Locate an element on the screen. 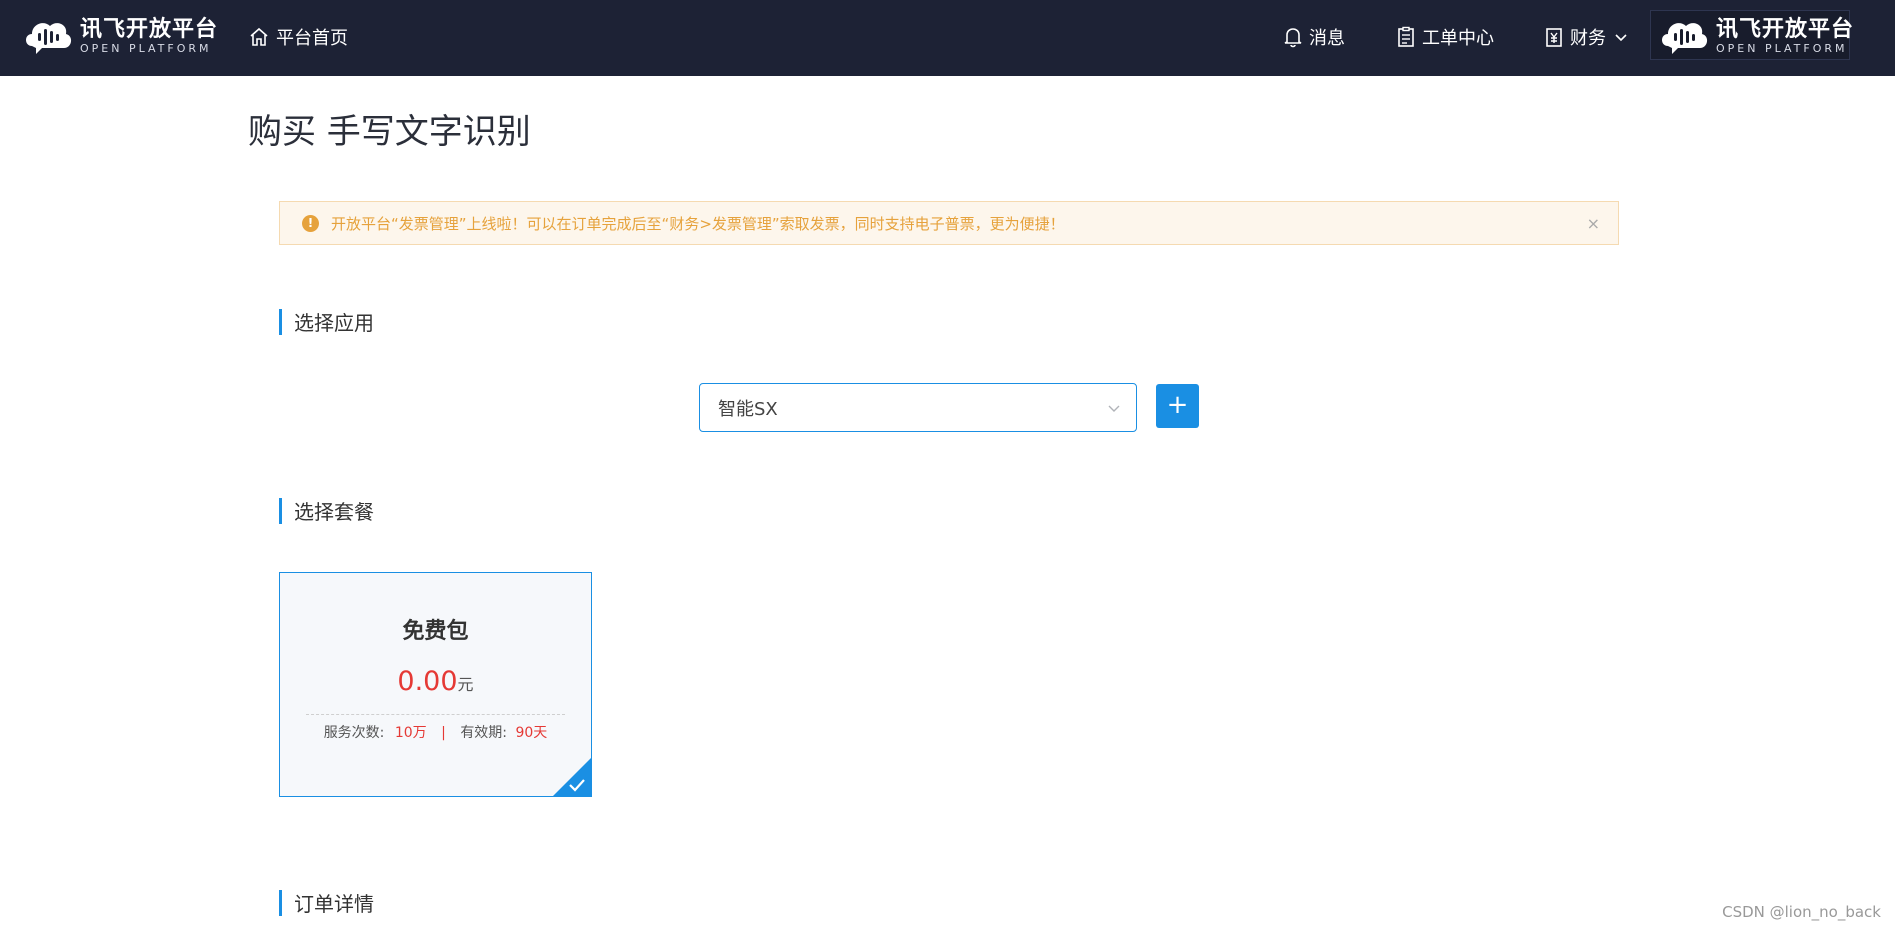  home-icon is located at coordinates (259, 36).